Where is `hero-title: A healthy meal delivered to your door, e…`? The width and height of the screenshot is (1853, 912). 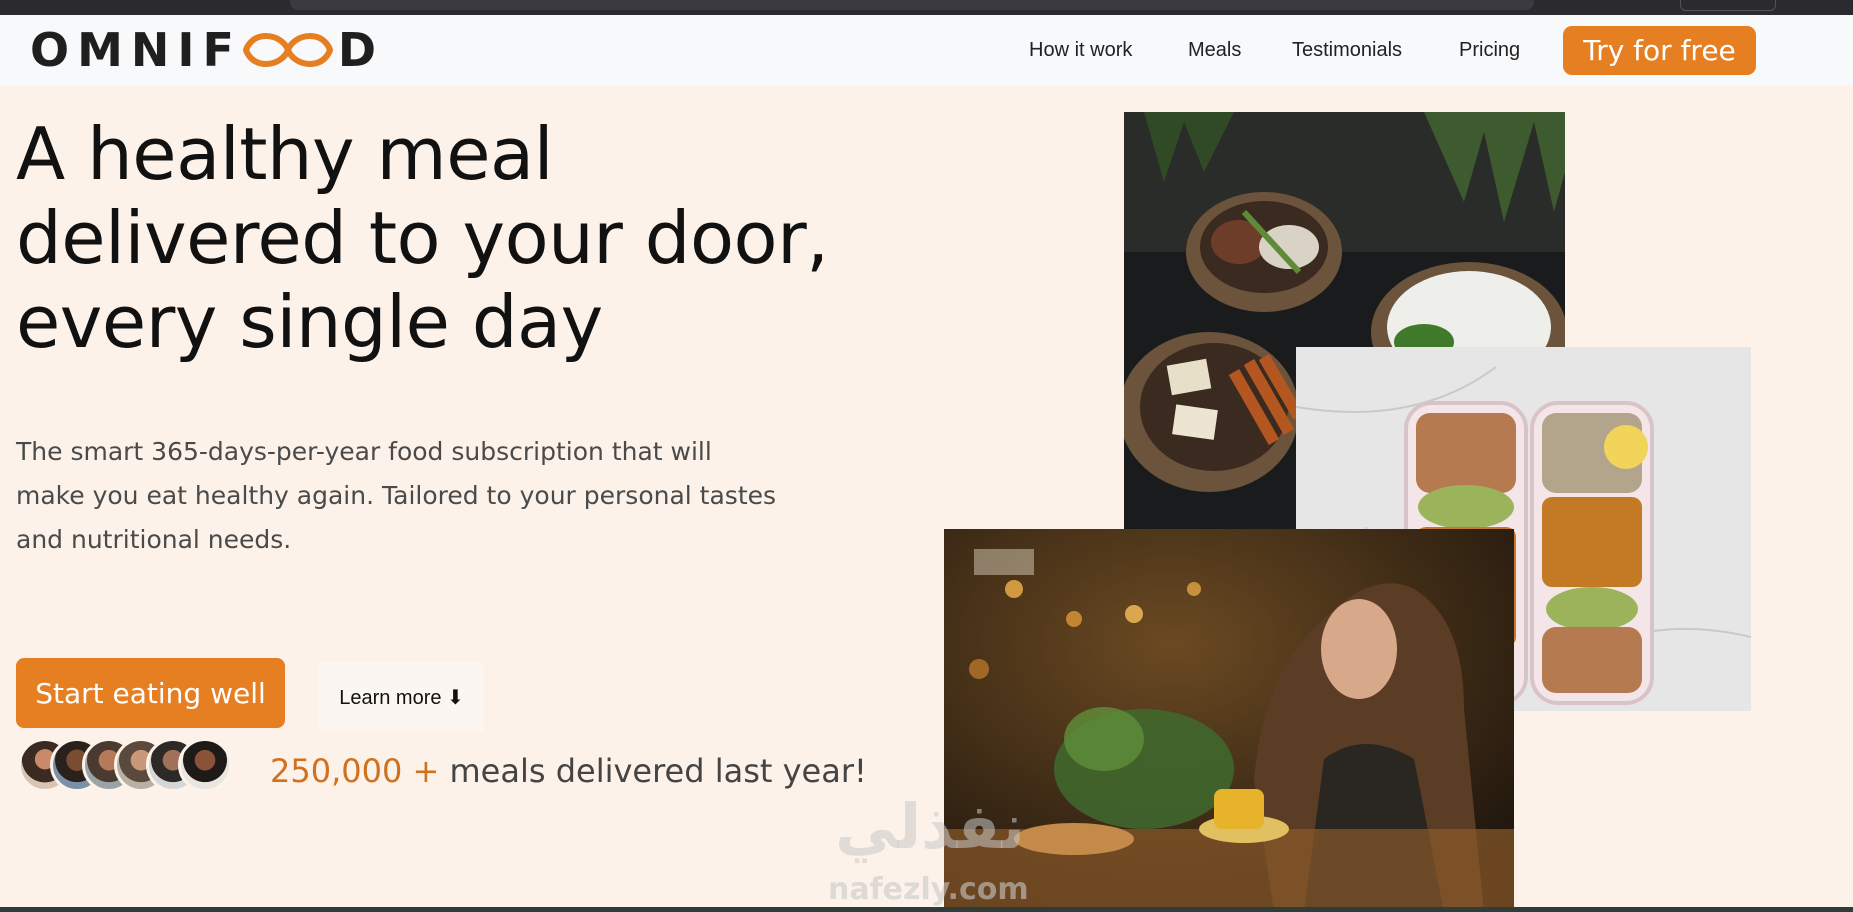
hero-title: A healthy meal delivered to your door, e… is located at coordinates (456, 238).